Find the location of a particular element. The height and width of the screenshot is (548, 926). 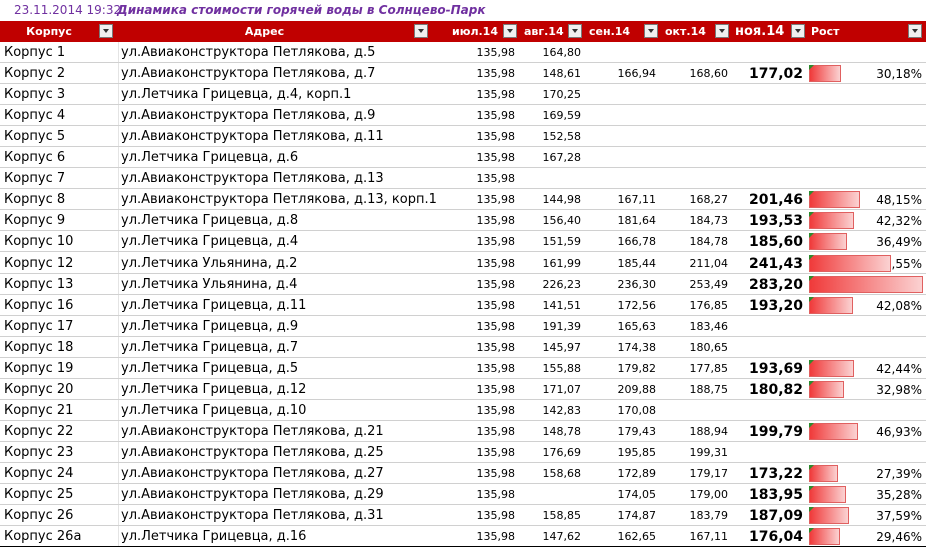

cell-aug: 158,68 is located at coordinates (562, 473).